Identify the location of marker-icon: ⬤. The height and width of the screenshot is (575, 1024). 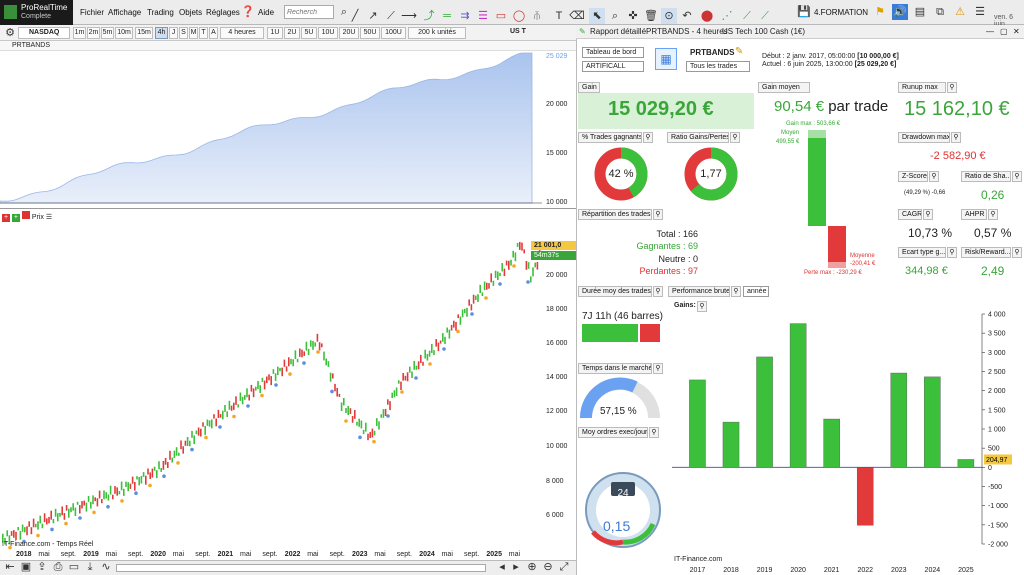
(707, 16).